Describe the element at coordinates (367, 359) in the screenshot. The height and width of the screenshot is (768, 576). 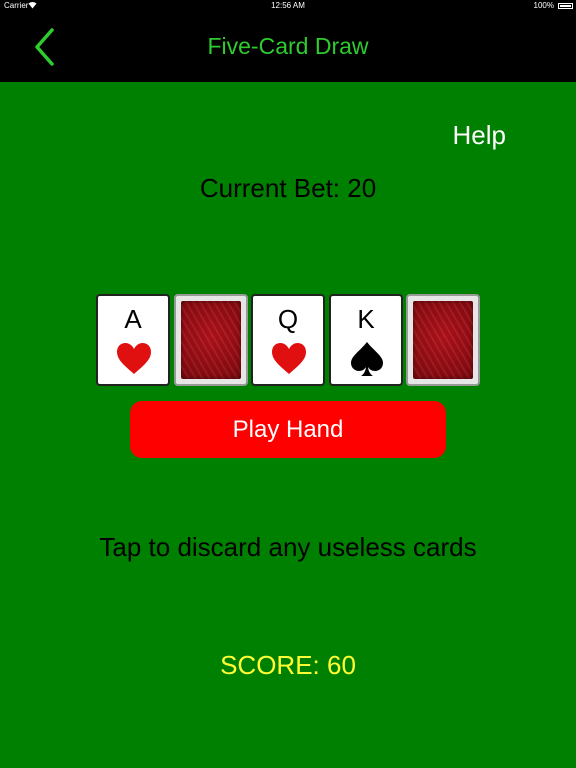
I see `spade-suit-icon` at that location.